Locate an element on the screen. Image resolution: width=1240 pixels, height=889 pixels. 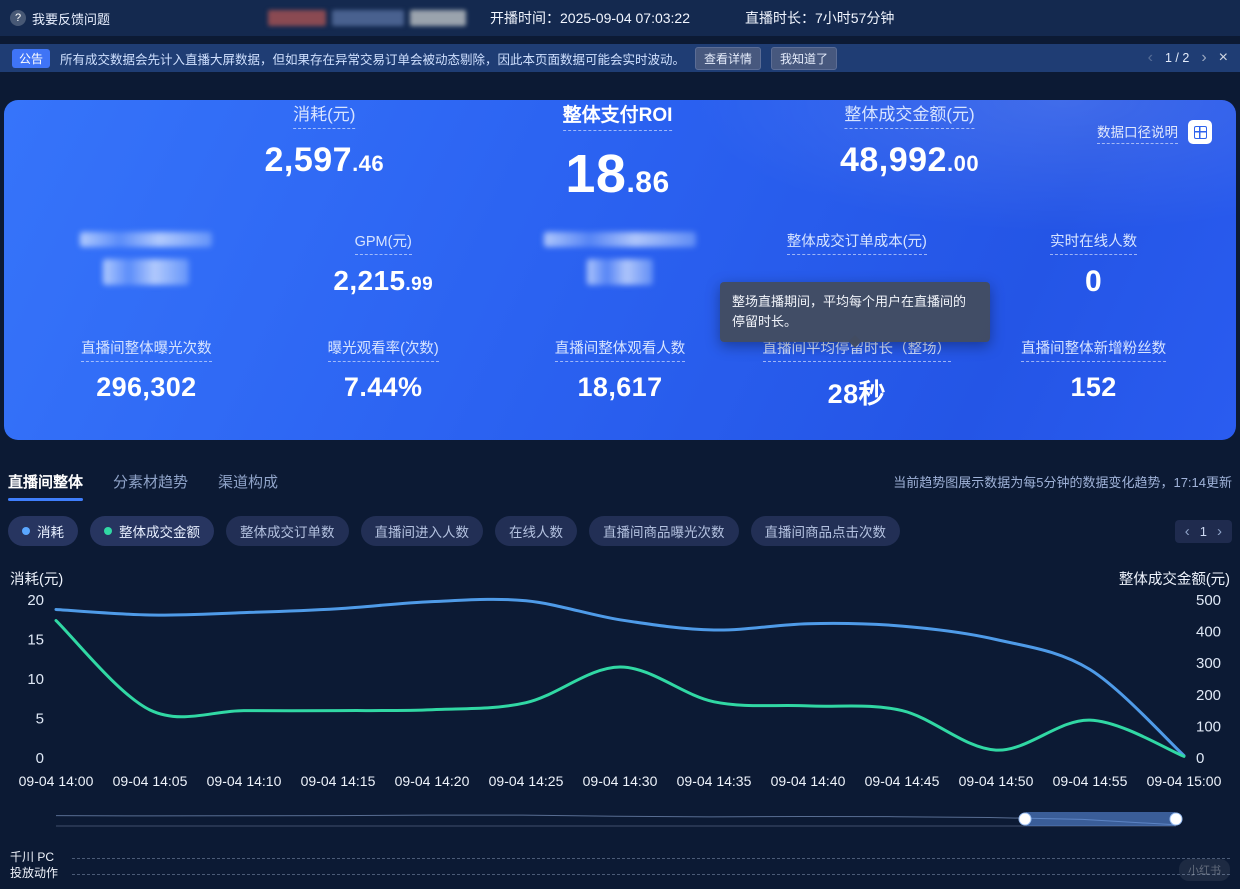
svg-text: 09-04 14:15 is located at coordinates (338, 781).